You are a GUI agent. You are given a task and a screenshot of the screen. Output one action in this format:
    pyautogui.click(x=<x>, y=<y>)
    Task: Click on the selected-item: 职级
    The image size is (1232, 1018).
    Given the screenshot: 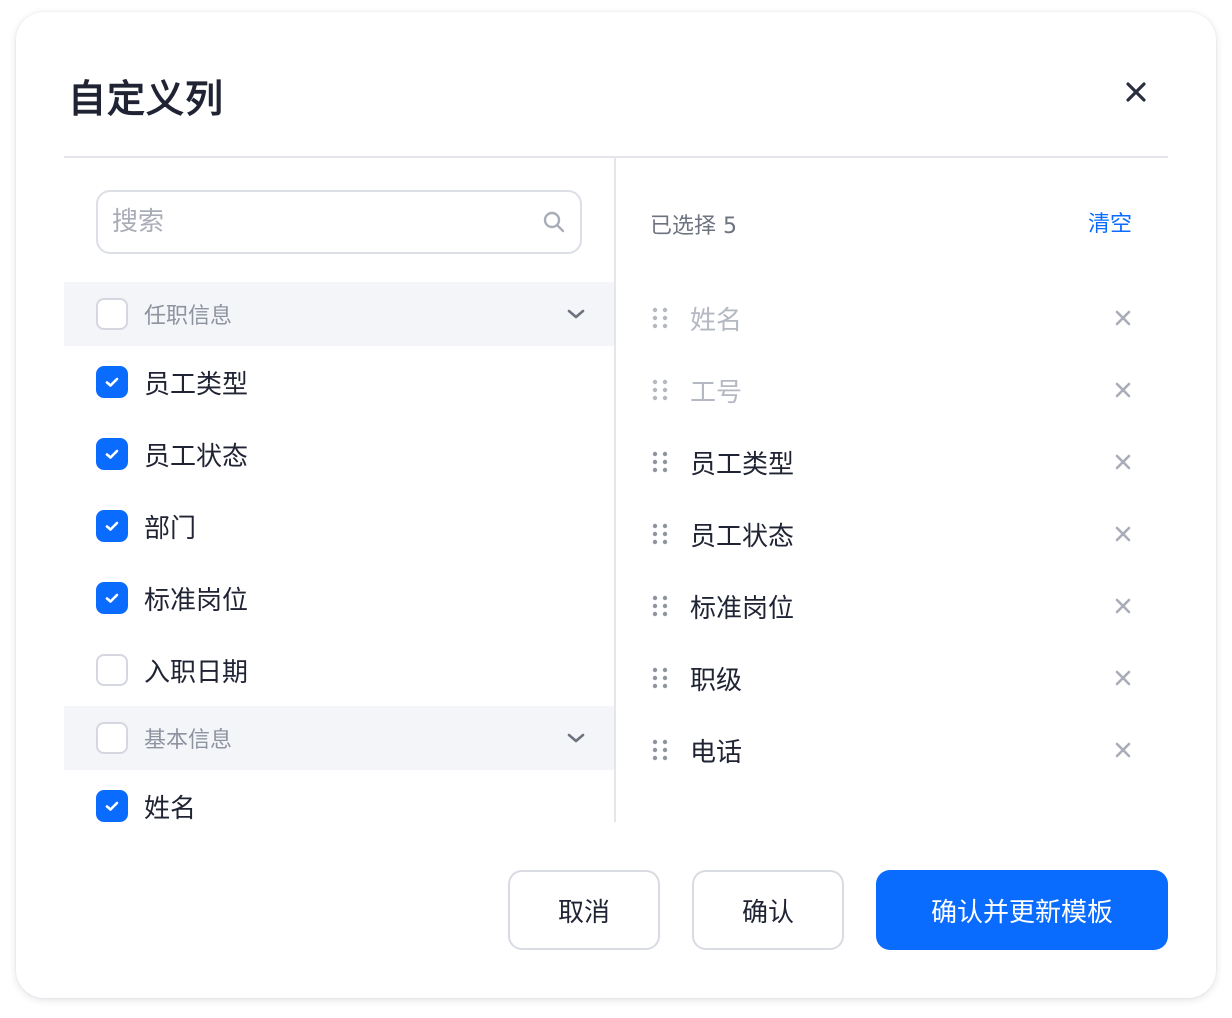 What is the action you would take?
    pyautogui.click(x=892, y=678)
    